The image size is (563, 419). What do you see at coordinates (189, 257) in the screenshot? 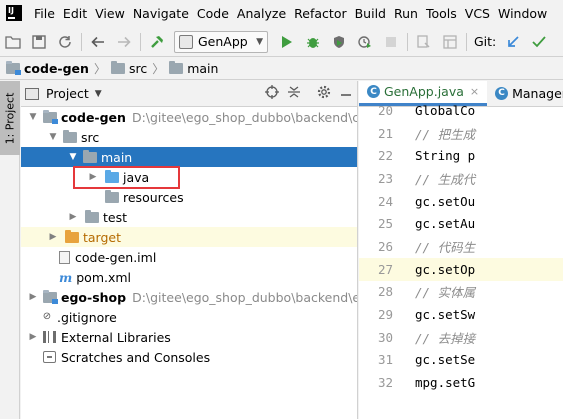
I see `tree-item-iml: code-gen.iml` at bounding box center [189, 257].